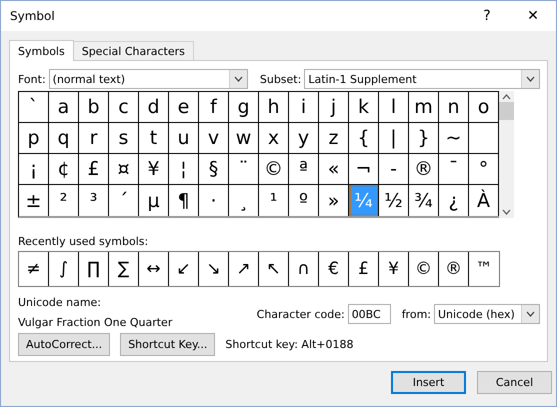 The height and width of the screenshot is (407, 557). I want to click on symbol-cell: b, so click(94, 107).